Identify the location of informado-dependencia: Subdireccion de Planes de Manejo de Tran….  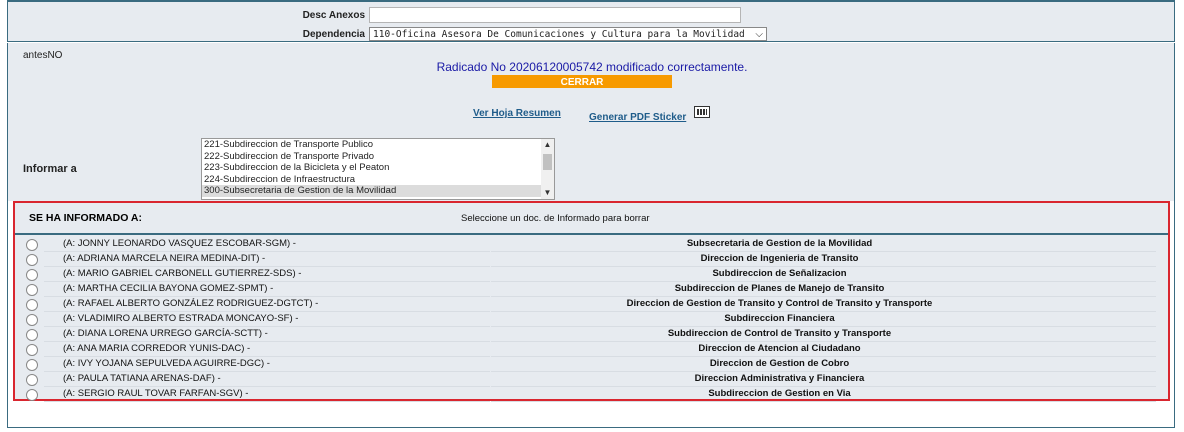
(779, 288).